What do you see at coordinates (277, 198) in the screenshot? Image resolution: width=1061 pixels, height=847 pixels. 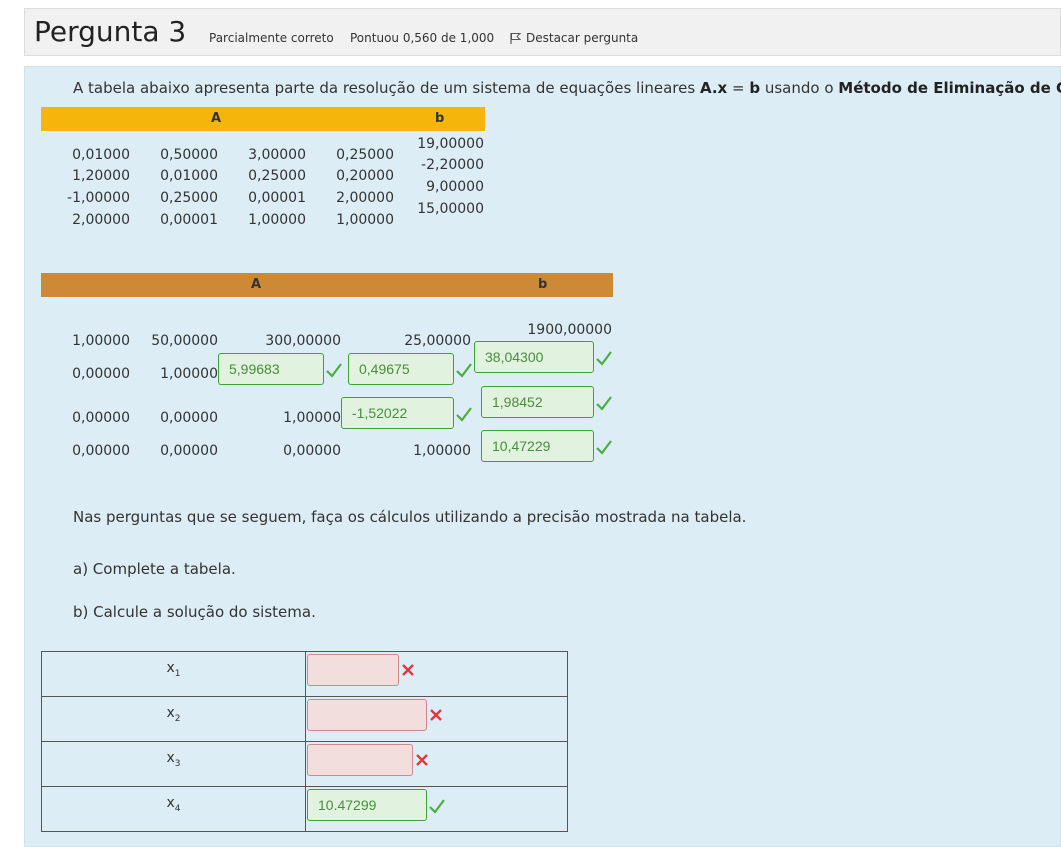 I see `t1-a33: 0,00001` at bounding box center [277, 198].